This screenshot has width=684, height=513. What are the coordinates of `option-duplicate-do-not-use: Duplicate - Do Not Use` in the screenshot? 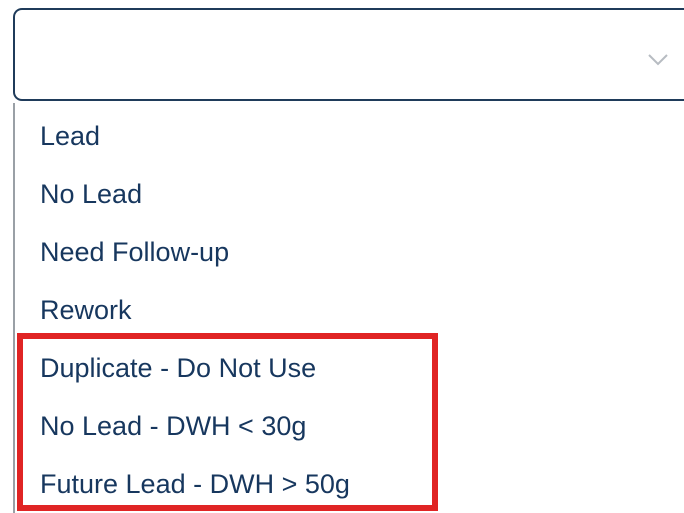 It's located at (349, 368).